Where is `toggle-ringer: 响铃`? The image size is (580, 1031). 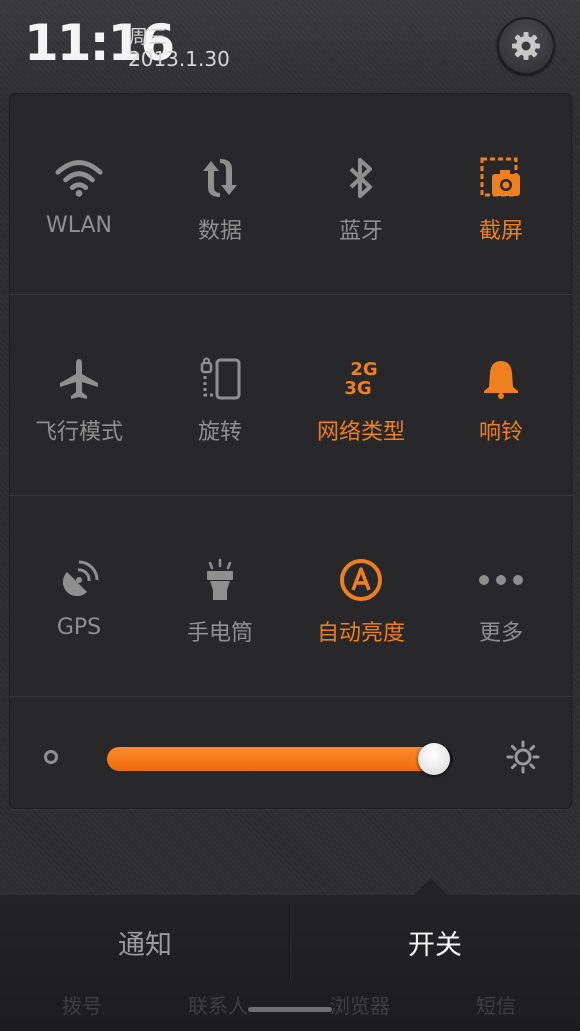
toggle-ringer: 响铃 is located at coordinates (501, 394).